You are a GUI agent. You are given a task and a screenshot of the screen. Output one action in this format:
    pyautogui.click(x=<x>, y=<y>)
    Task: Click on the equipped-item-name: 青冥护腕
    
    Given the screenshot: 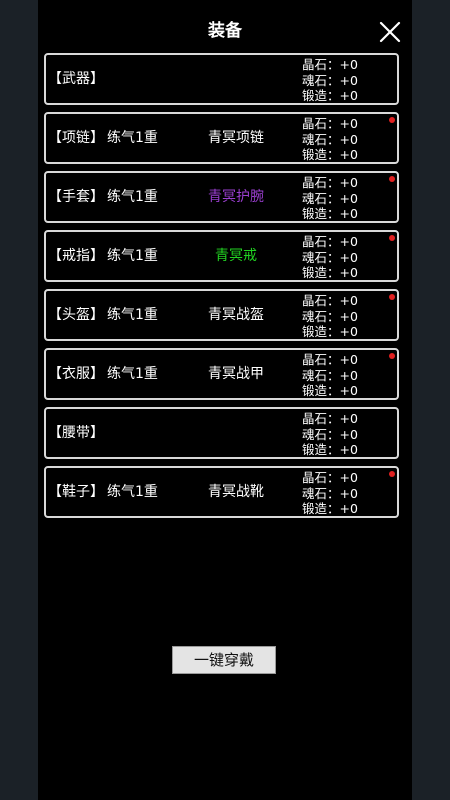 What is the action you would take?
    pyautogui.click(x=236, y=197)
    